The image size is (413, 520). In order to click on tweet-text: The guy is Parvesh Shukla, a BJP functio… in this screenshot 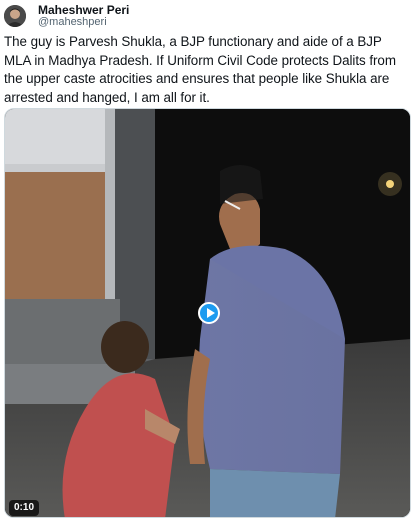, I will do `click(200, 69)`.